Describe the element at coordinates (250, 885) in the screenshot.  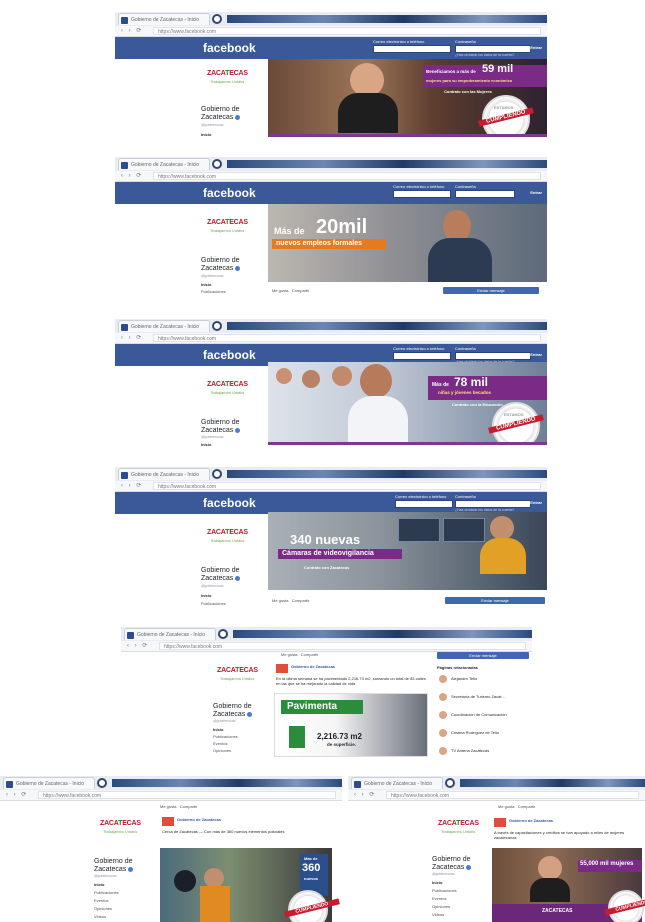
I see `post-image: Más de 360 nuevos CUMPLIENDO` at that location.